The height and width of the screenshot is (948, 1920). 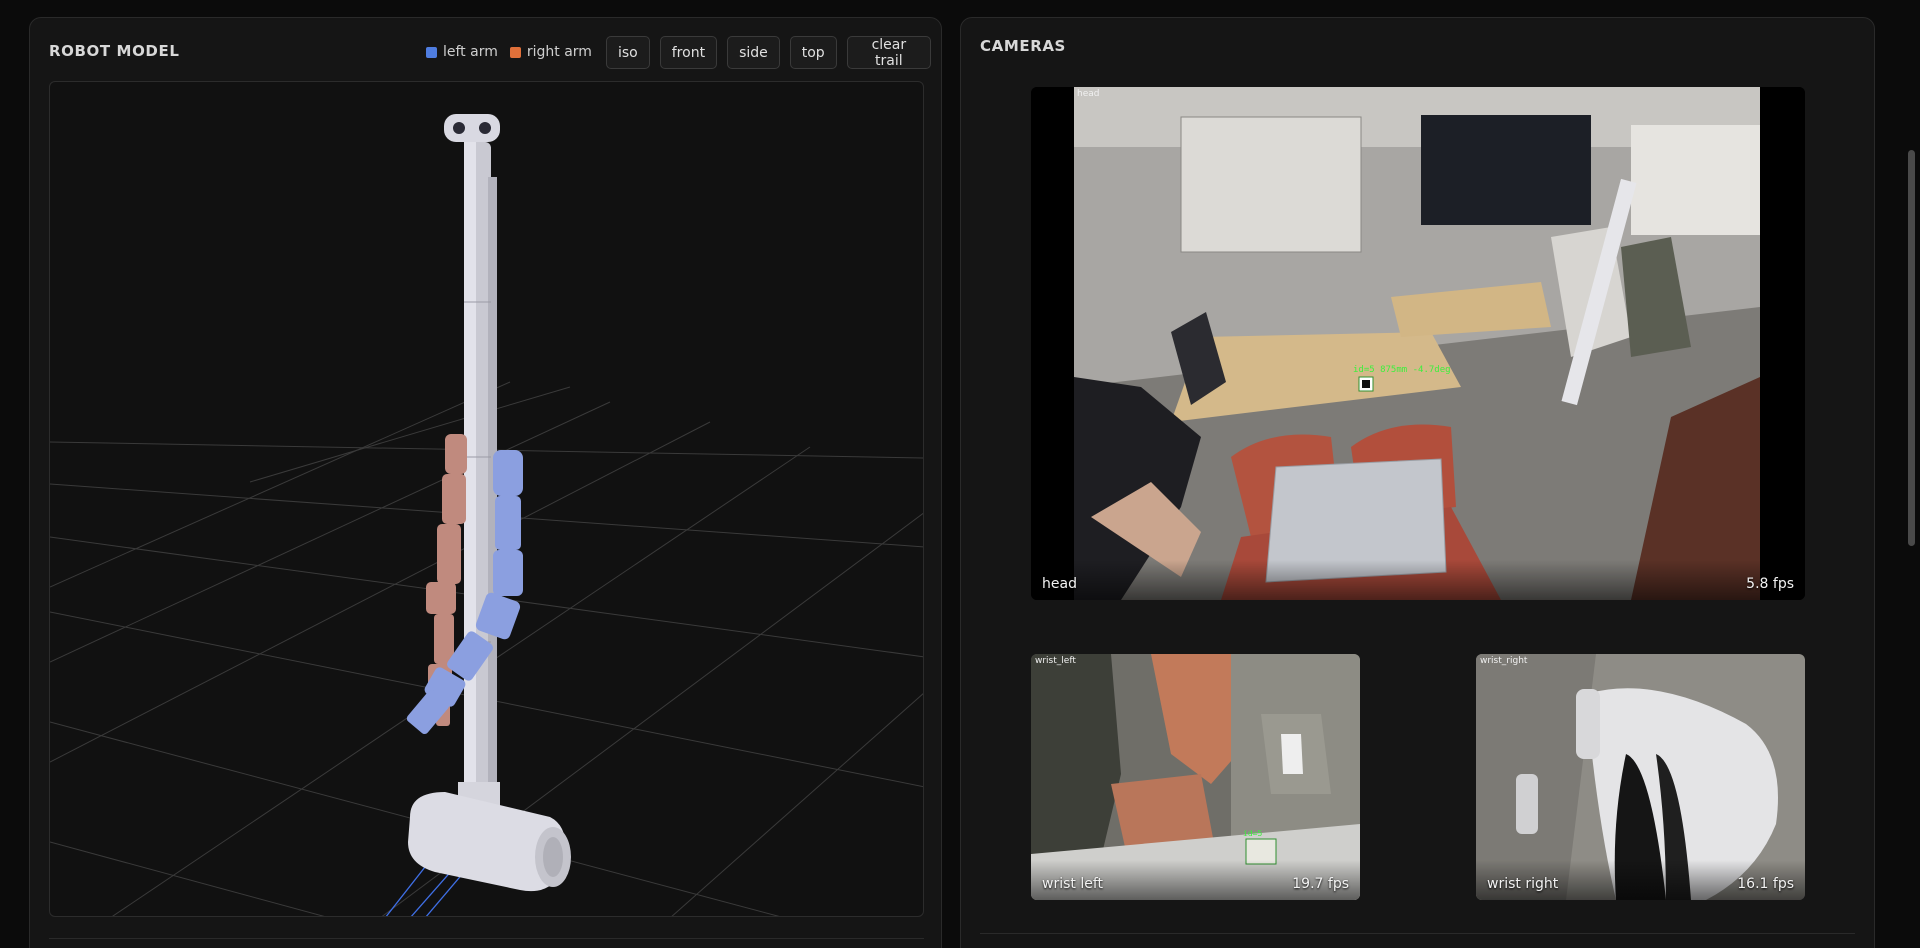 I want to click on wrist-right-camera-tag: wrist_right, so click(x=1504, y=661).